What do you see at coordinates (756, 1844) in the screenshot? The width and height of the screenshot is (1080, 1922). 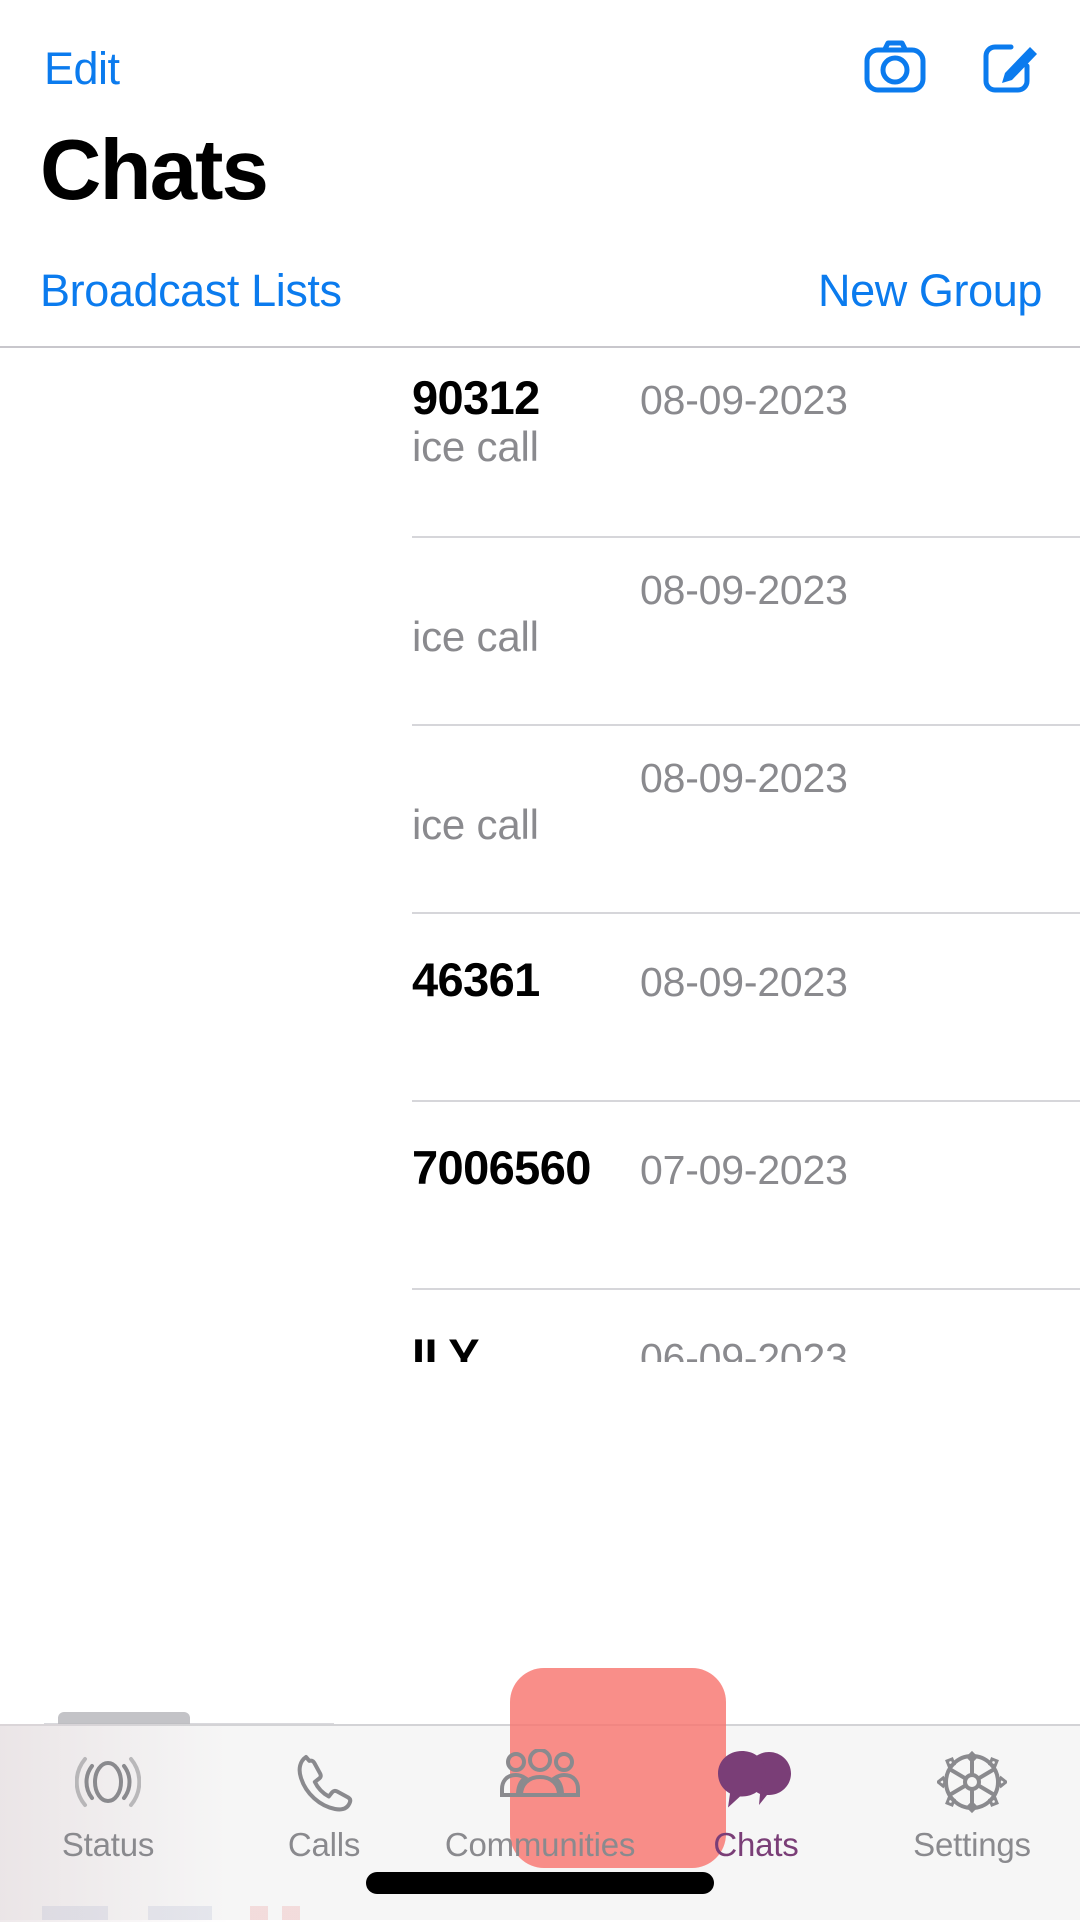 I see `tab-label: Chats` at bounding box center [756, 1844].